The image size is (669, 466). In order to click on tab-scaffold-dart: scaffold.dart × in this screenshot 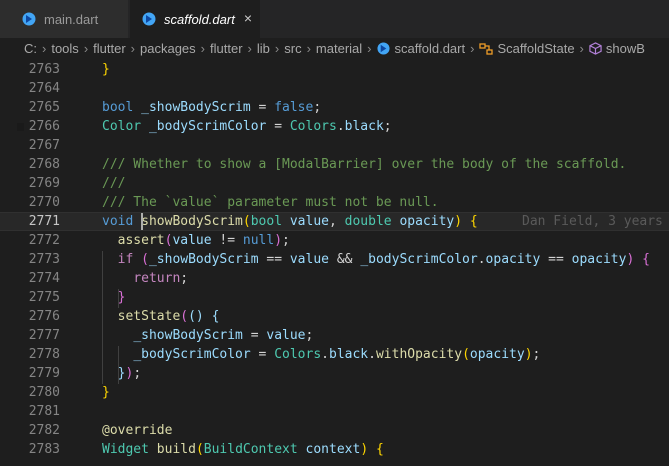, I will do `click(195, 19)`.